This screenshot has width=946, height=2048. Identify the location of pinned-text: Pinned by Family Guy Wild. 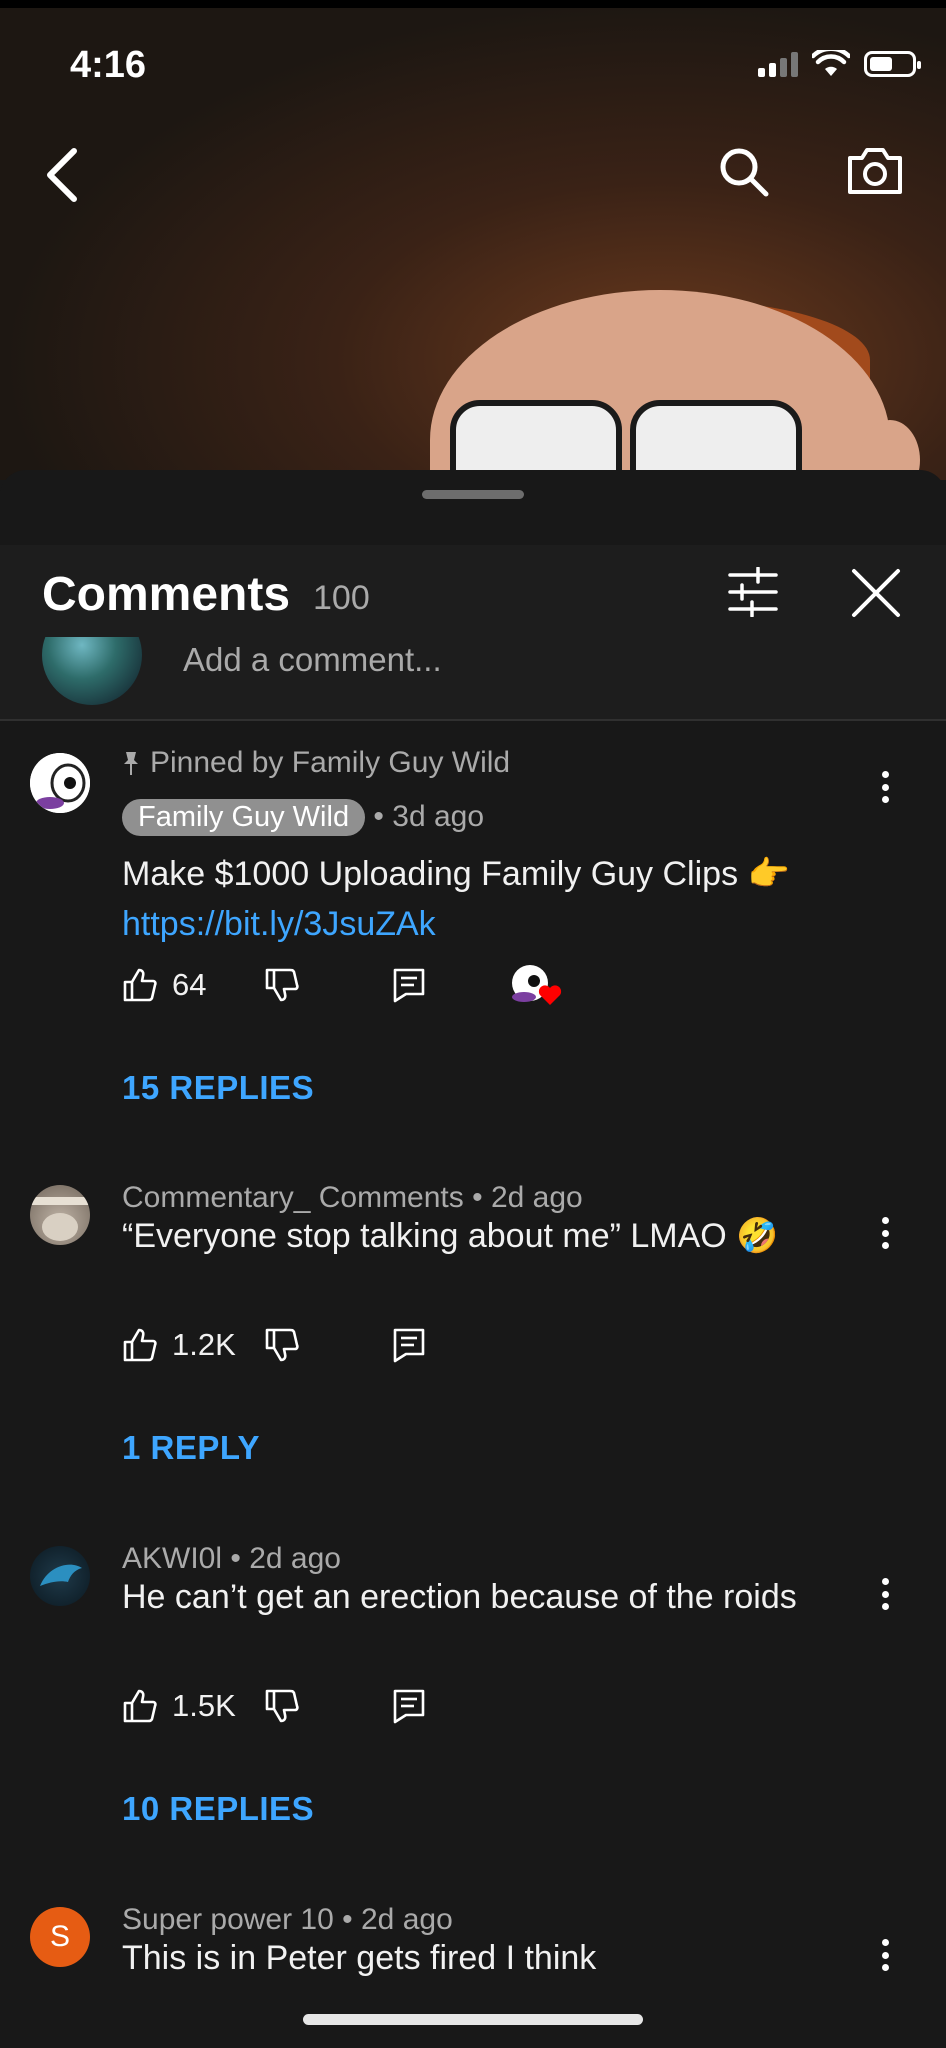
(330, 762).